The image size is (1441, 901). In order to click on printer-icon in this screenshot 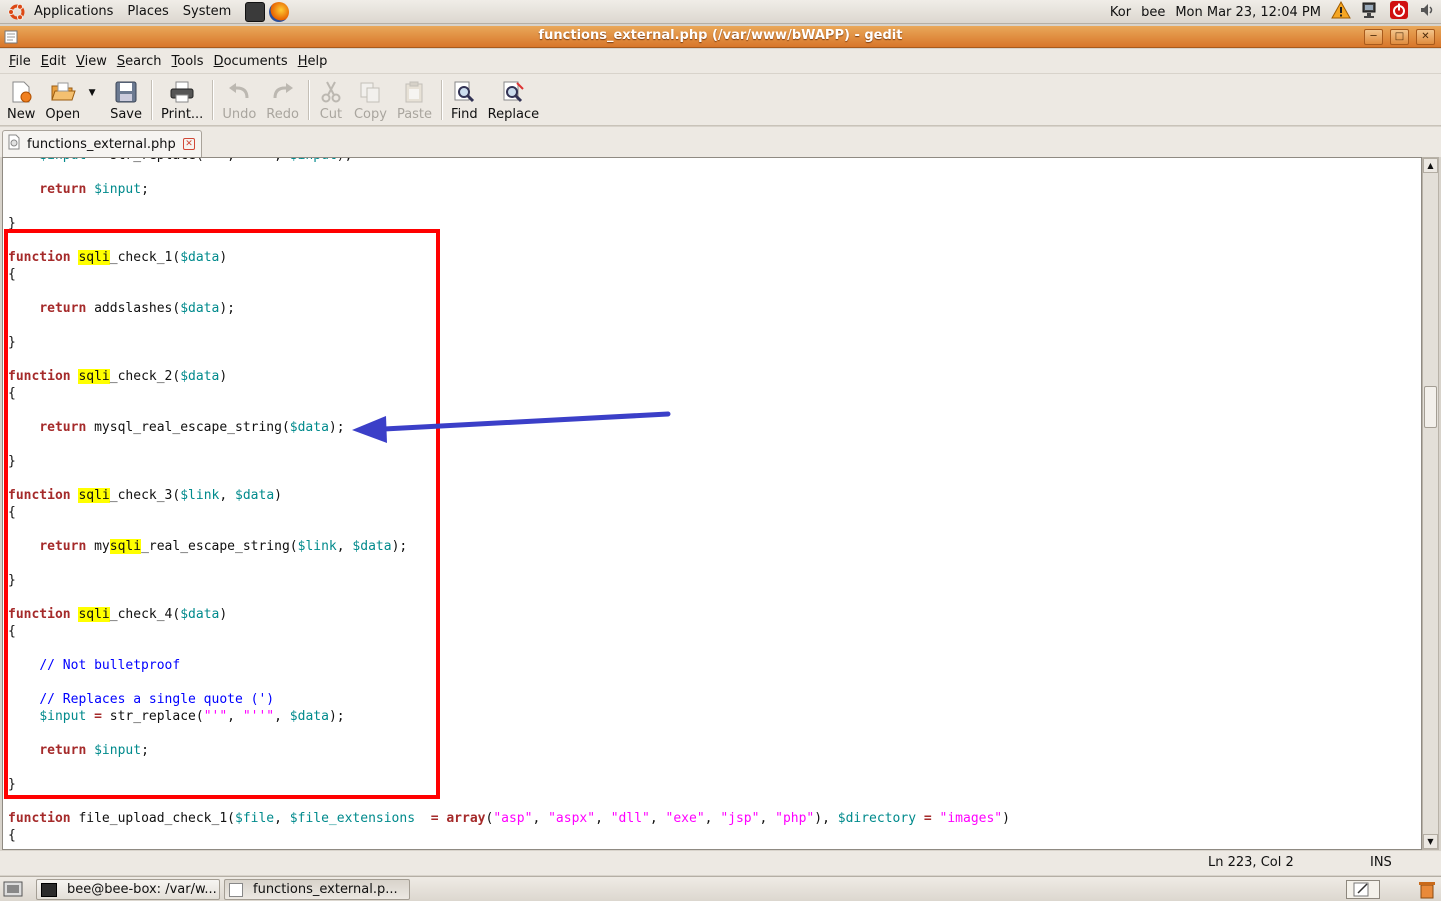, I will do `click(182, 92)`.